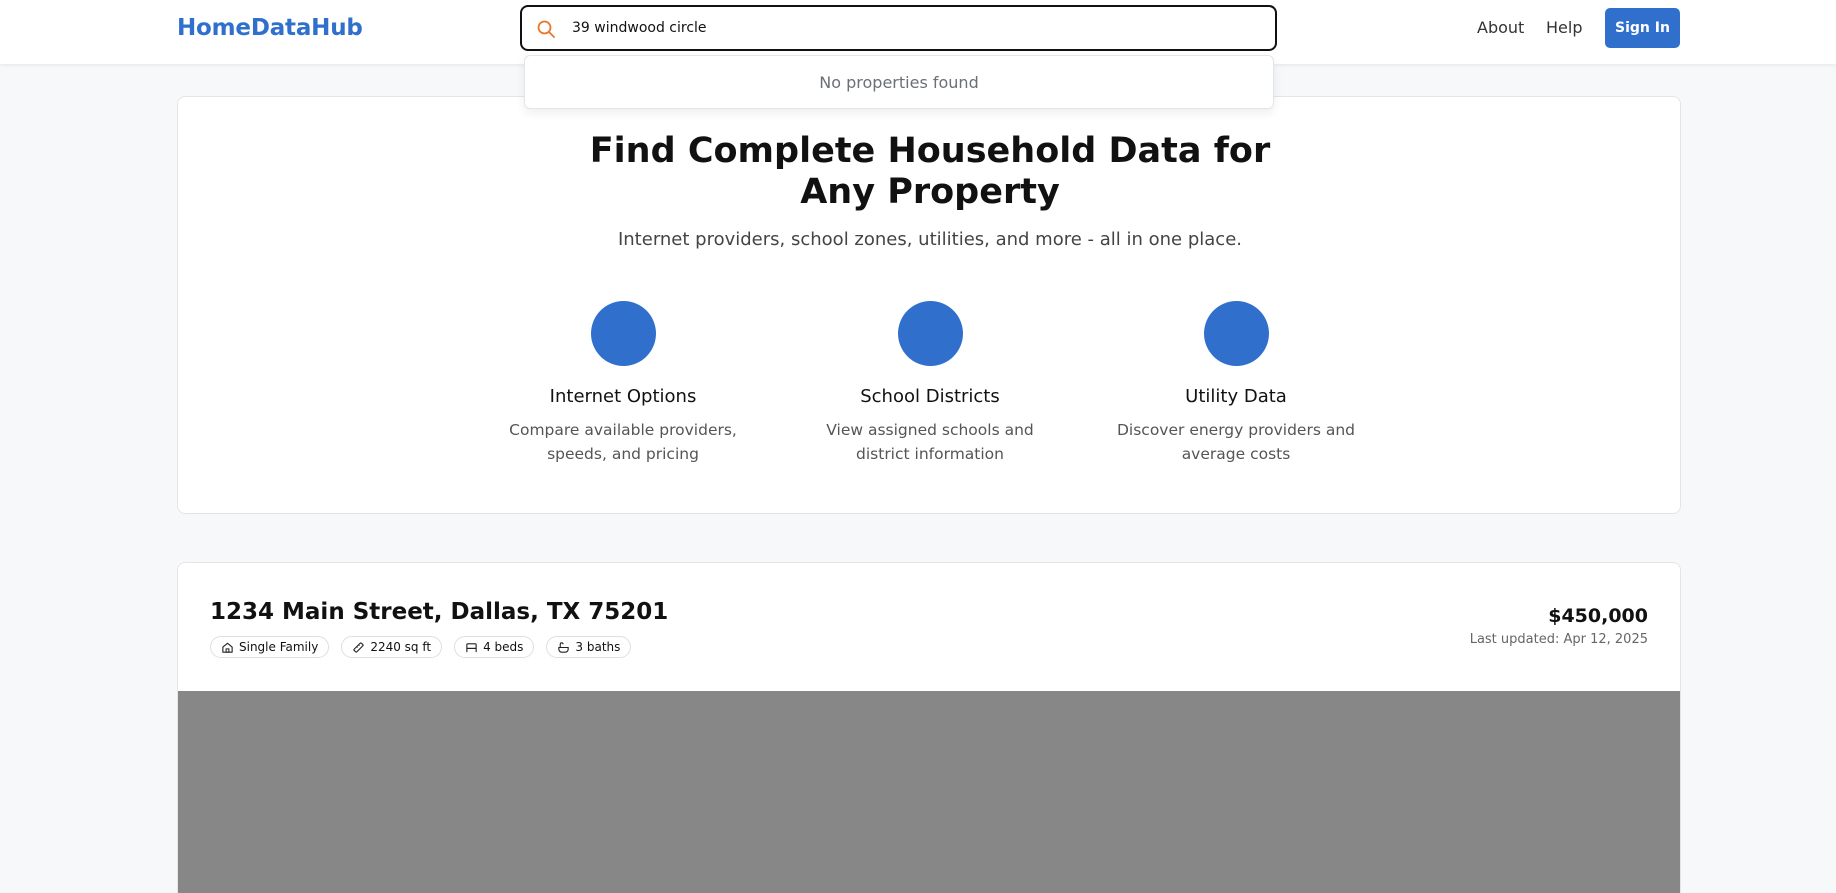  Describe the element at coordinates (930, 396) in the screenshot. I see `feature-title: School Districts` at that location.